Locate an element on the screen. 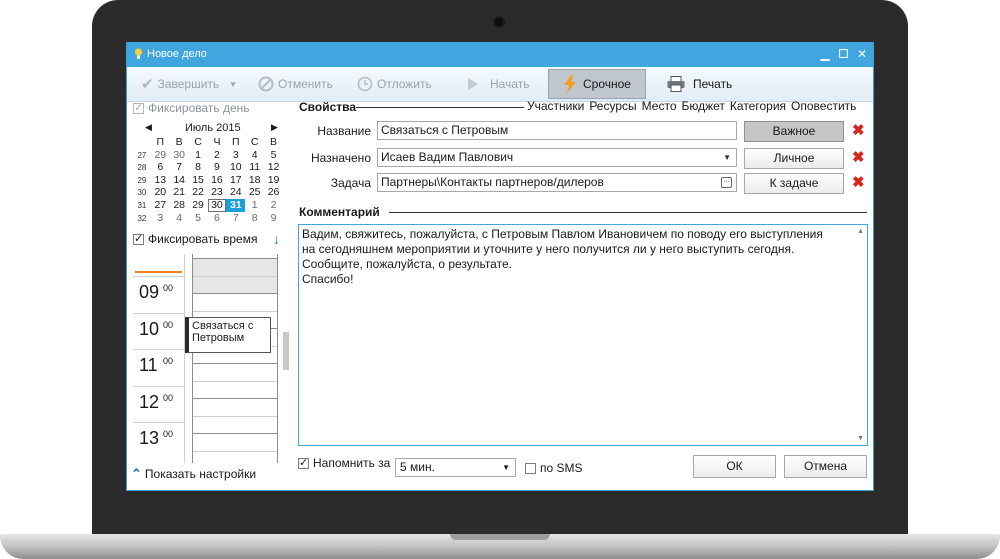 The height and width of the screenshot is (559, 1000). cancel-button: Отмена is located at coordinates (825, 466).